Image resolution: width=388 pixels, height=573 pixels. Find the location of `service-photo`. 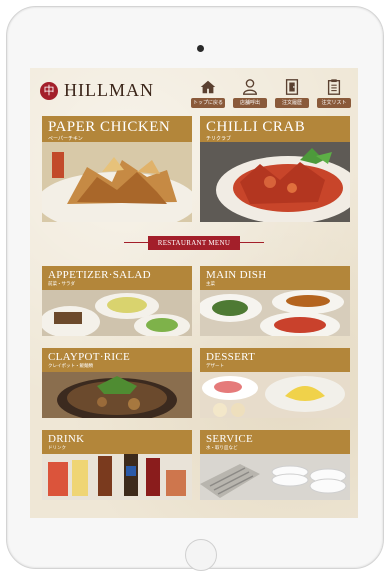

service-photo is located at coordinates (275, 477).